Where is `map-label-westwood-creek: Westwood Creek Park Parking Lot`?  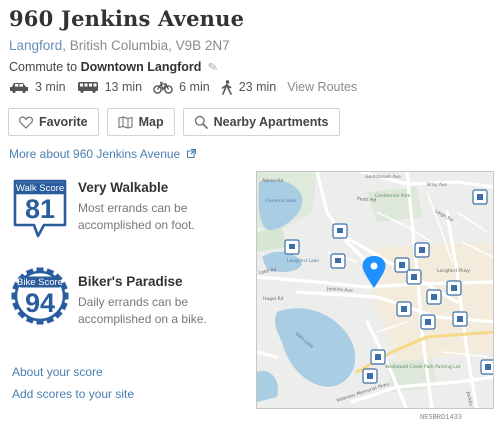
map-label-westwood-creek: Westwood Creek Park Parking Lot is located at coordinates (422, 367).